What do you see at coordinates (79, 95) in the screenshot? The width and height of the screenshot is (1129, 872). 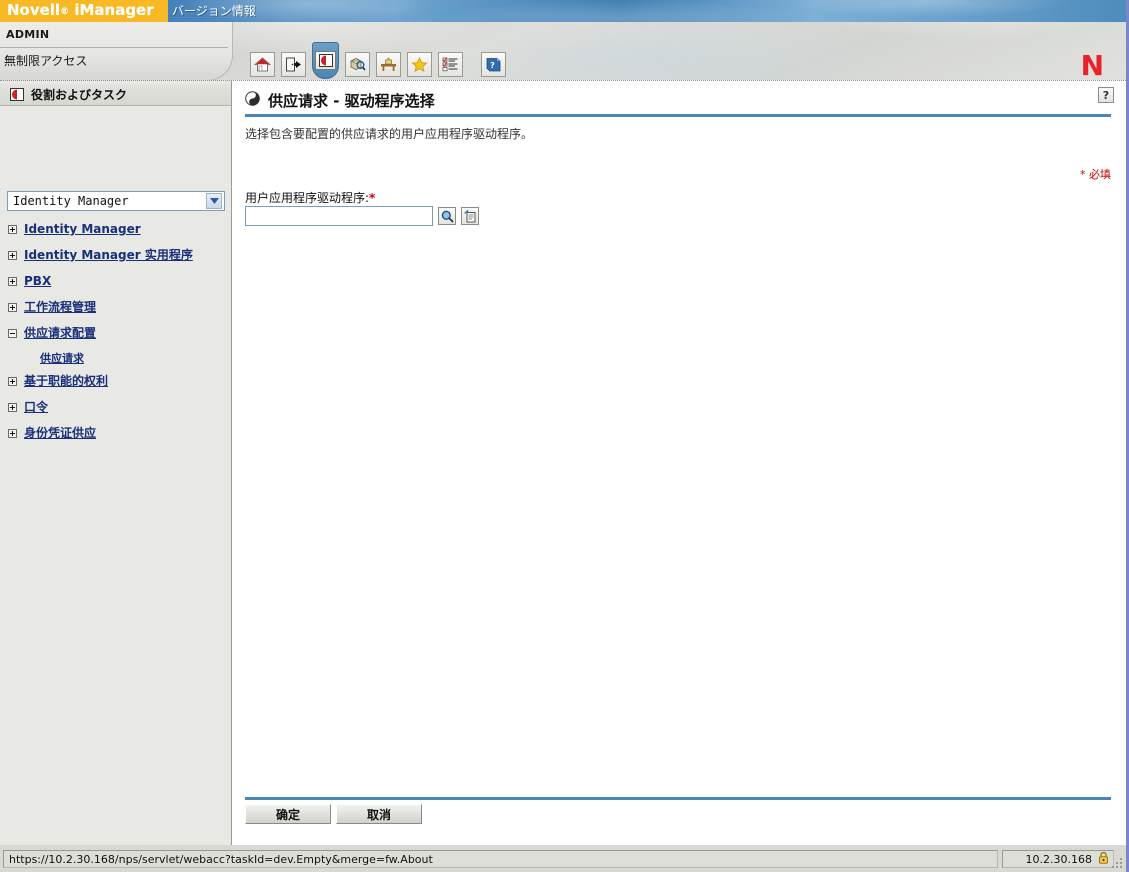 I see `sidebar-title: 役割およびタスク` at bounding box center [79, 95].